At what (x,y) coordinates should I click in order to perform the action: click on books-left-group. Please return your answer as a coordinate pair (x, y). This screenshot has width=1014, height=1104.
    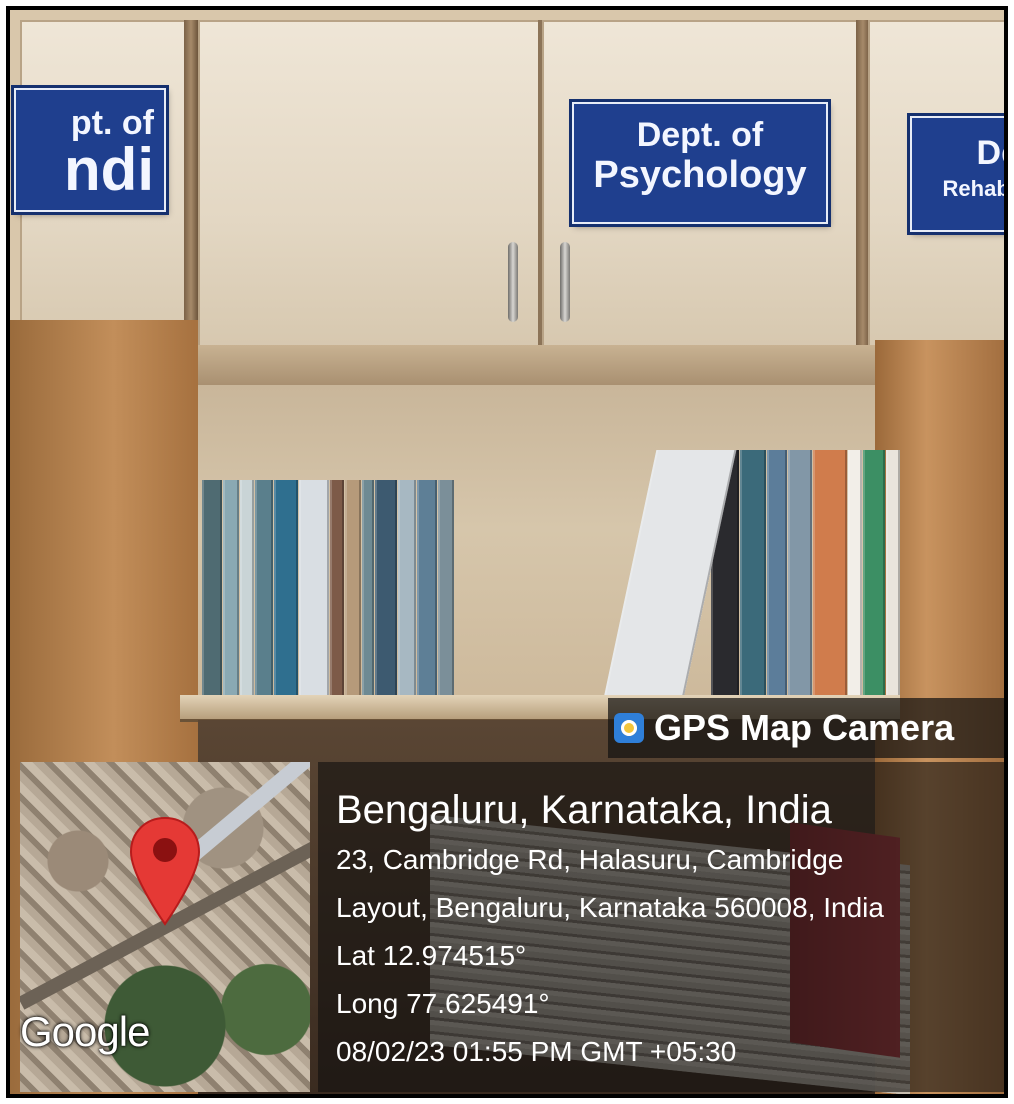
    Looking at the image, I should click on (328, 589).